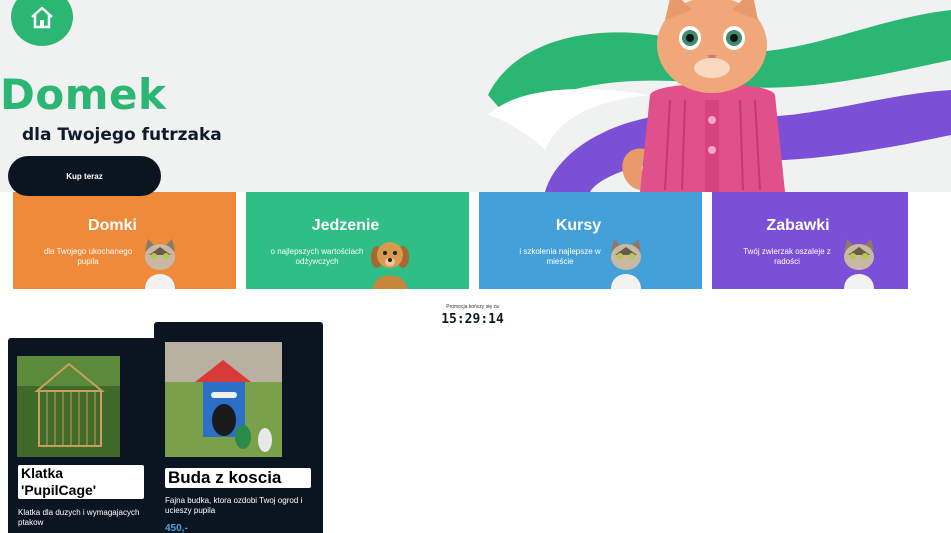 The height and width of the screenshot is (533, 951). I want to click on card-title: Jedzenie, so click(345, 225).